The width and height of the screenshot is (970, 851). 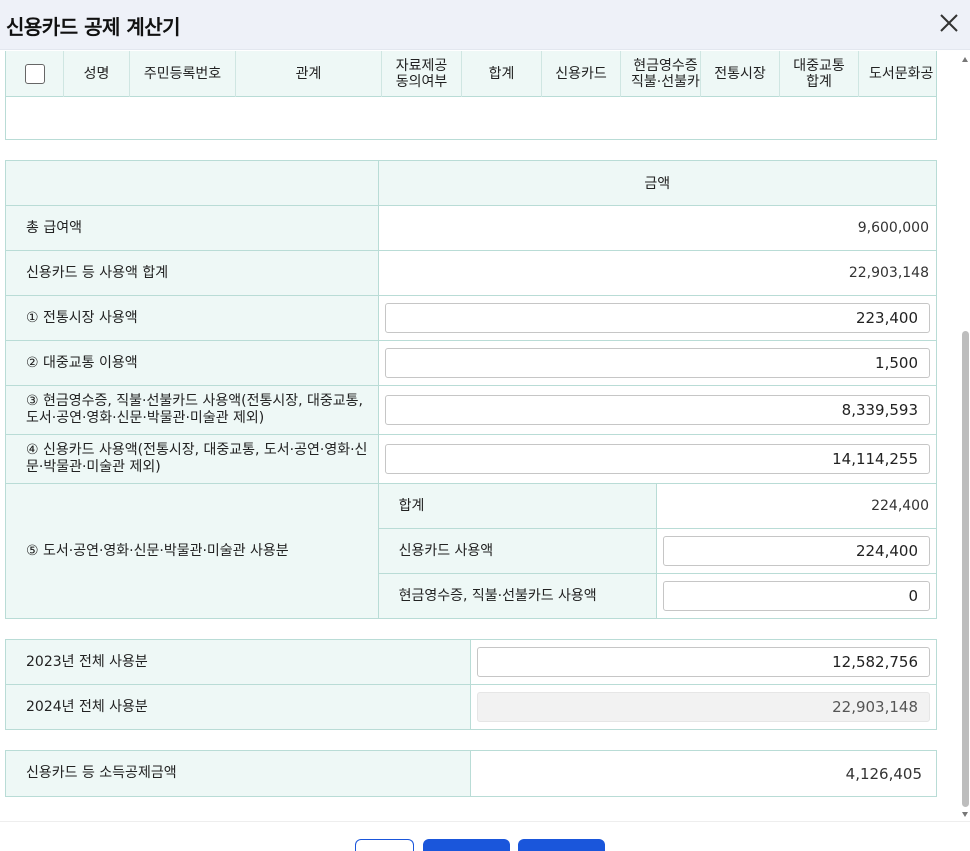 I want to click on col-consent: 자료제공 동의여부, so click(x=422, y=74).